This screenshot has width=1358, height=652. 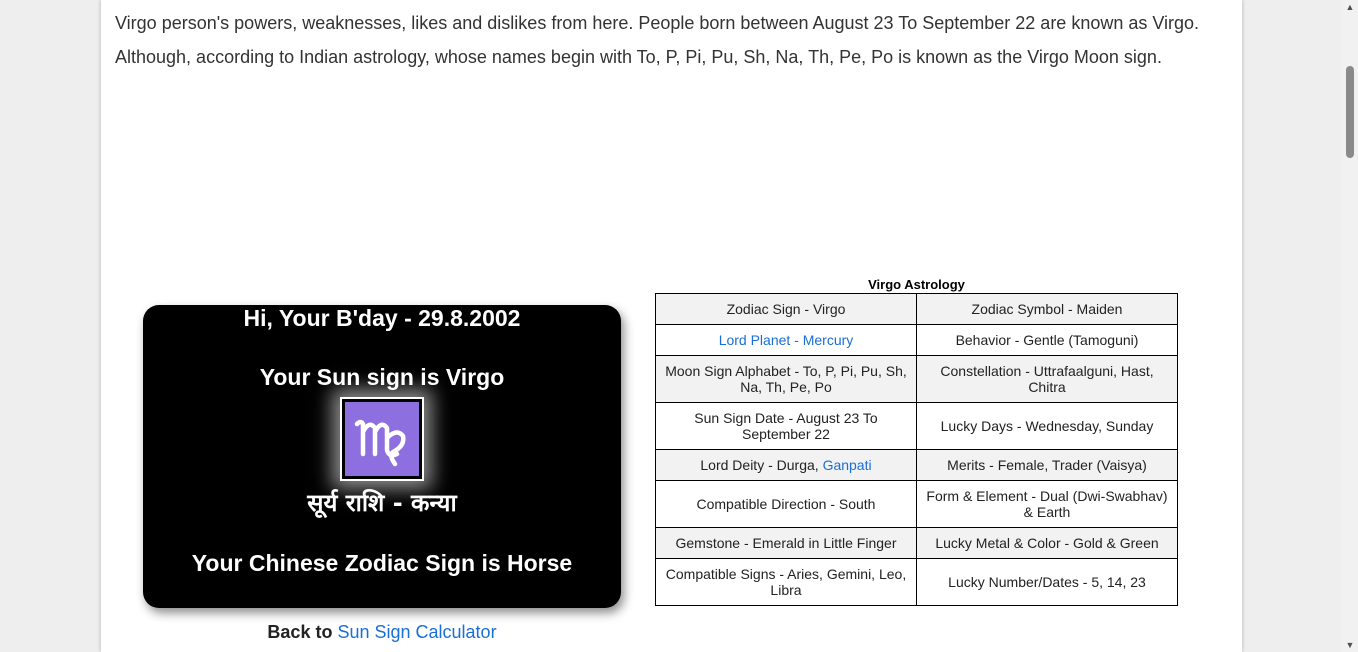 I want to click on table-cell: Lucky Number/Dates - 5, 14, 23, so click(x=1047, y=582).